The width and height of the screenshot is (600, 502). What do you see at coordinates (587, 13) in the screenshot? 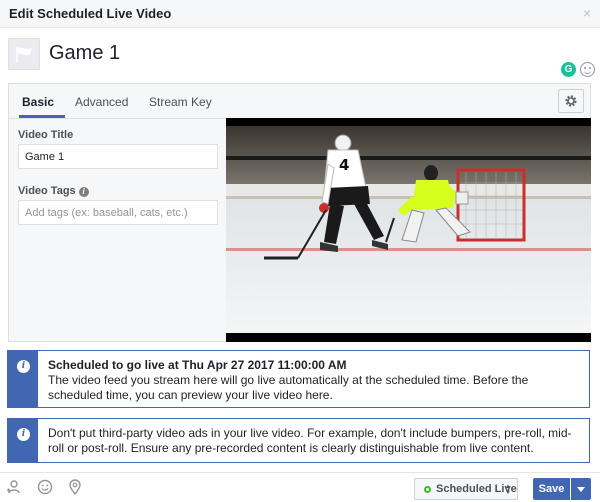
I see `close-icon: ×` at bounding box center [587, 13].